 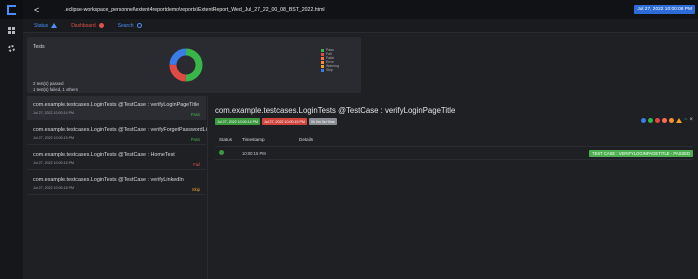 I want to click on donut-legend: Pass Fail Fatal Error Warning Skip, so click(x=330, y=60).